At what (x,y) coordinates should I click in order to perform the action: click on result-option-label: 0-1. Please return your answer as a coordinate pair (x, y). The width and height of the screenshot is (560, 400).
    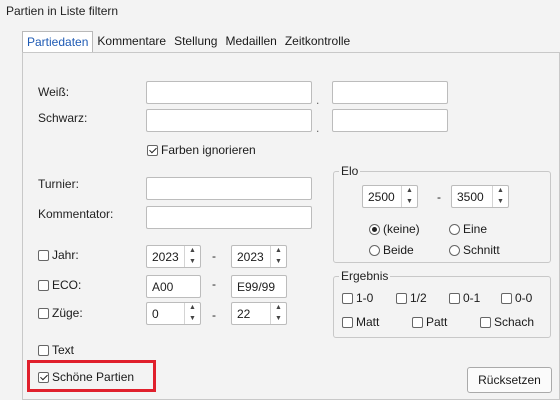
    Looking at the image, I should click on (472, 298).